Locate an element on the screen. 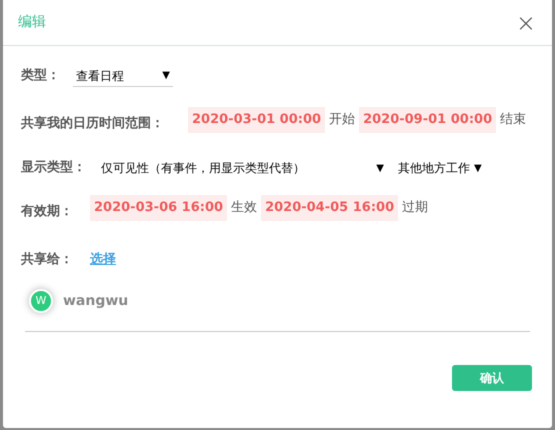 The height and width of the screenshot is (430, 555). confirm-button: 确认 is located at coordinates (492, 378).